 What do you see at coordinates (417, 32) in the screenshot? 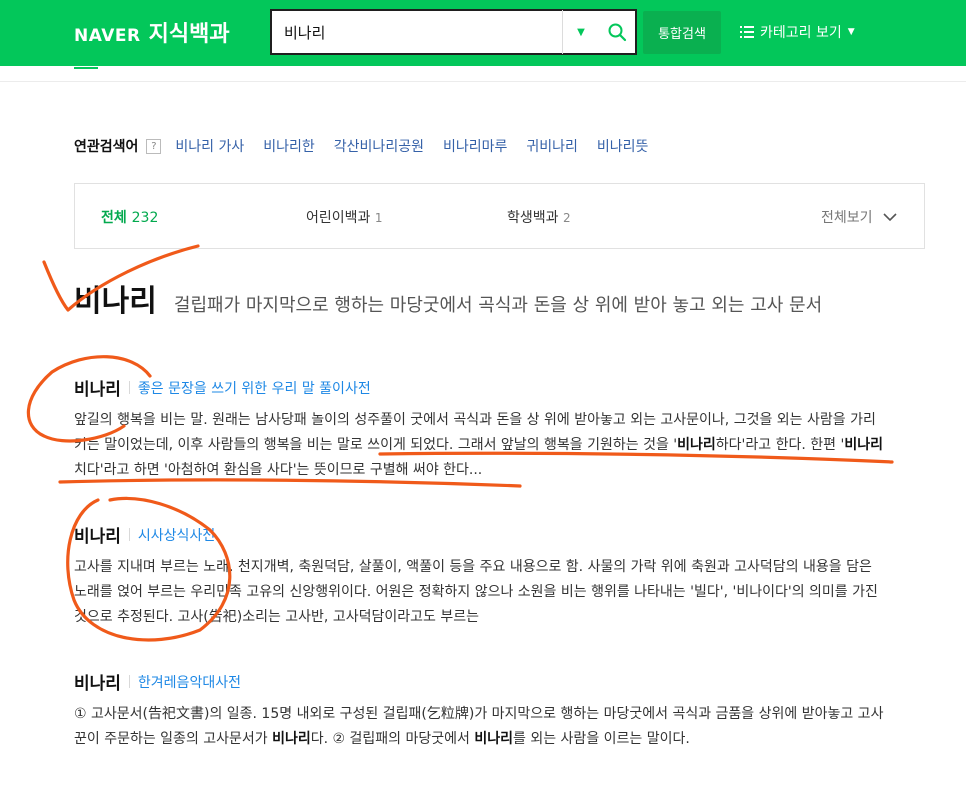
I see `search-input` at bounding box center [417, 32].